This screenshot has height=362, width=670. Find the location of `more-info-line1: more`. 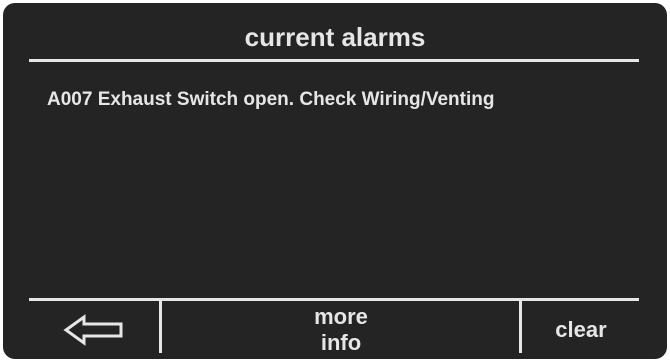

more-info-line1: more is located at coordinates (341, 316).